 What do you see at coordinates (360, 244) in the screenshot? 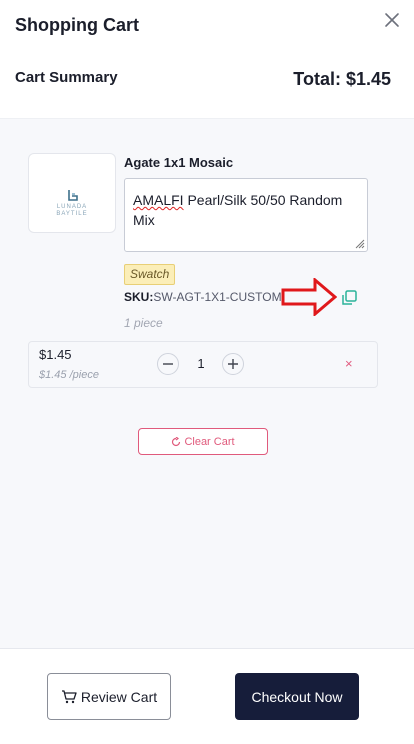
I see `resize-handle-icon` at bounding box center [360, 244].